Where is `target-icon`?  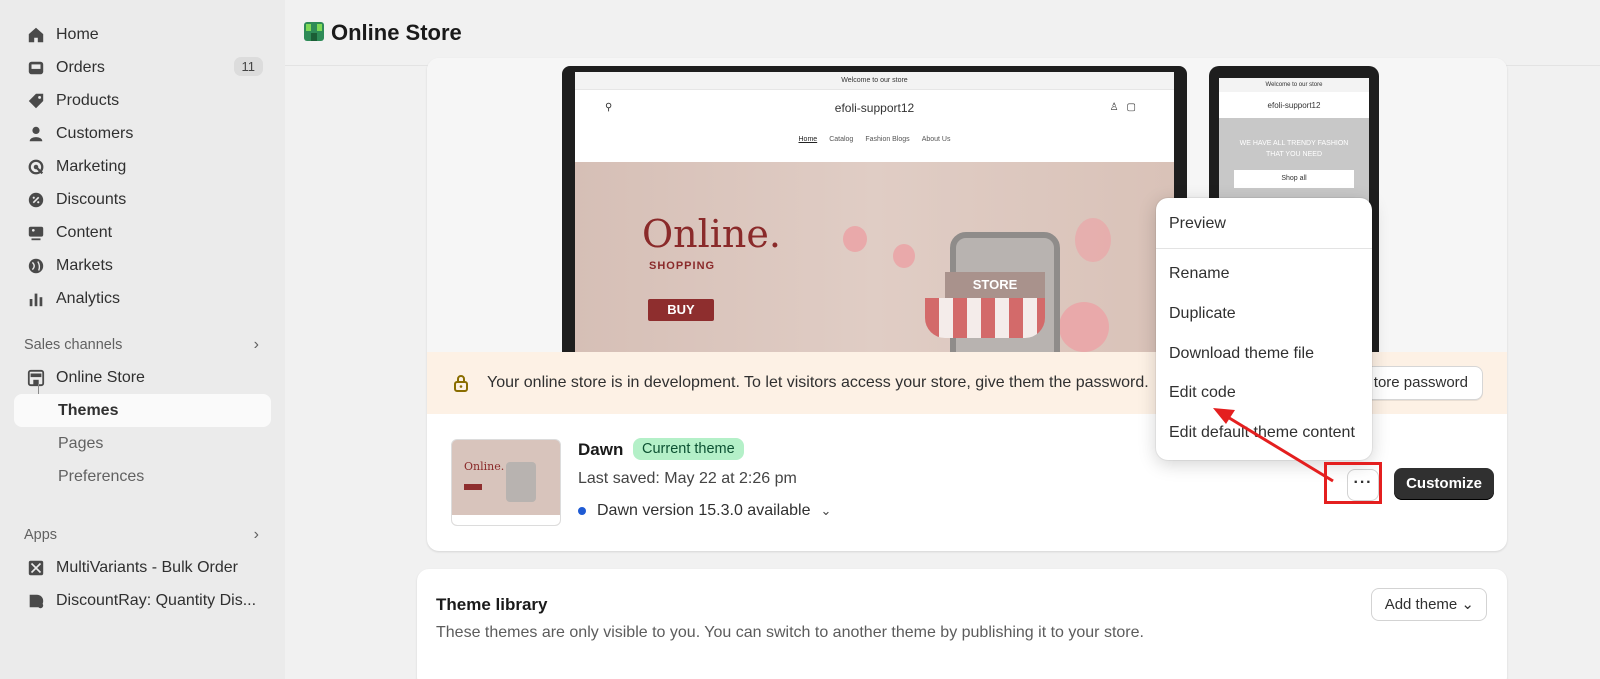 target-icon is located at coordinates (36, 167).